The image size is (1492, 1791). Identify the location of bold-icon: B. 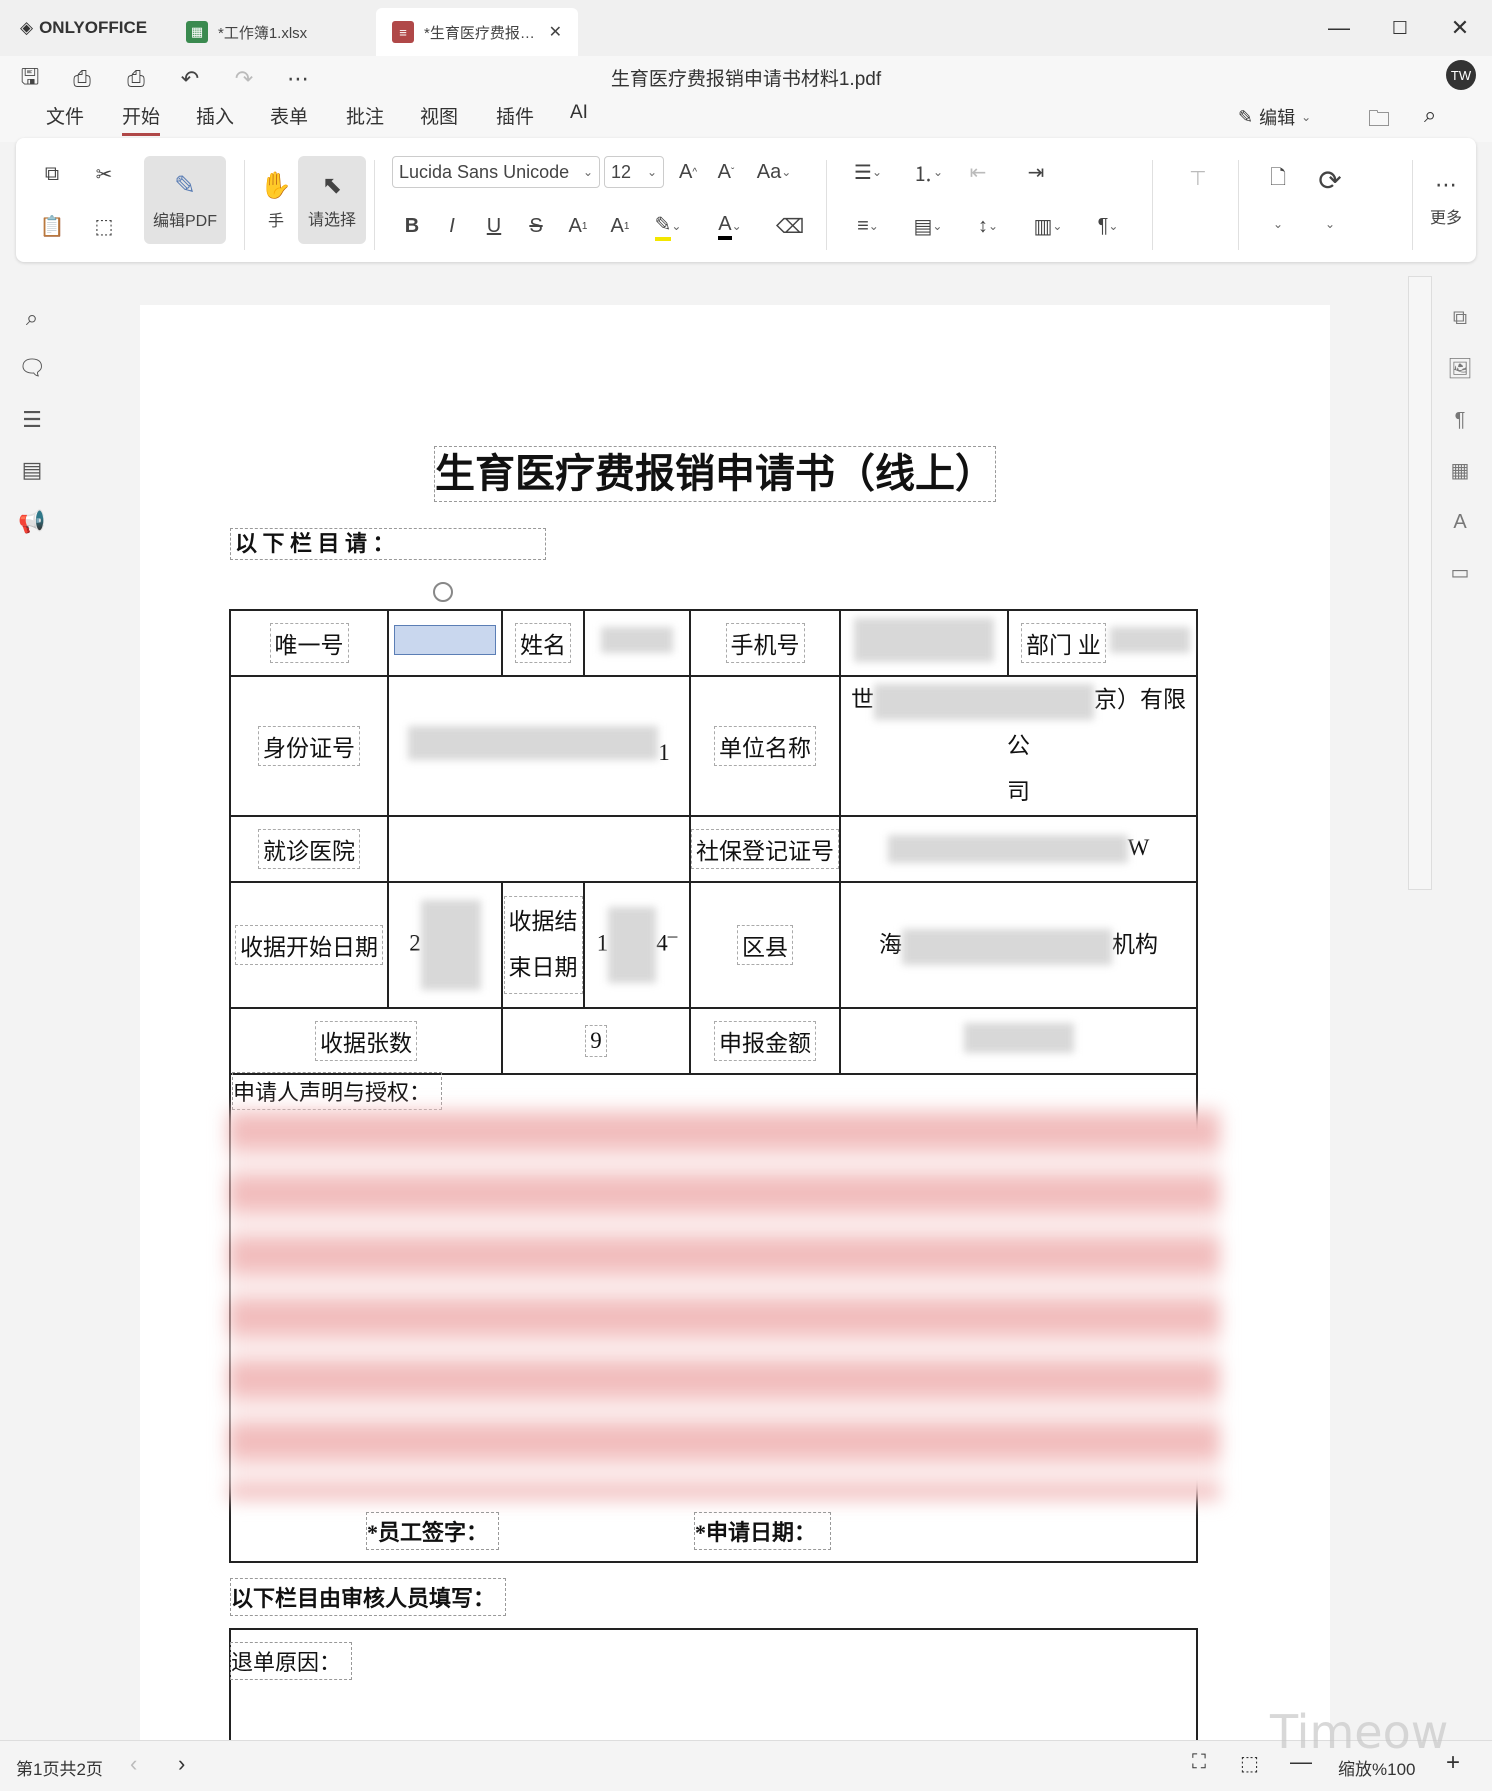
(412, 226).